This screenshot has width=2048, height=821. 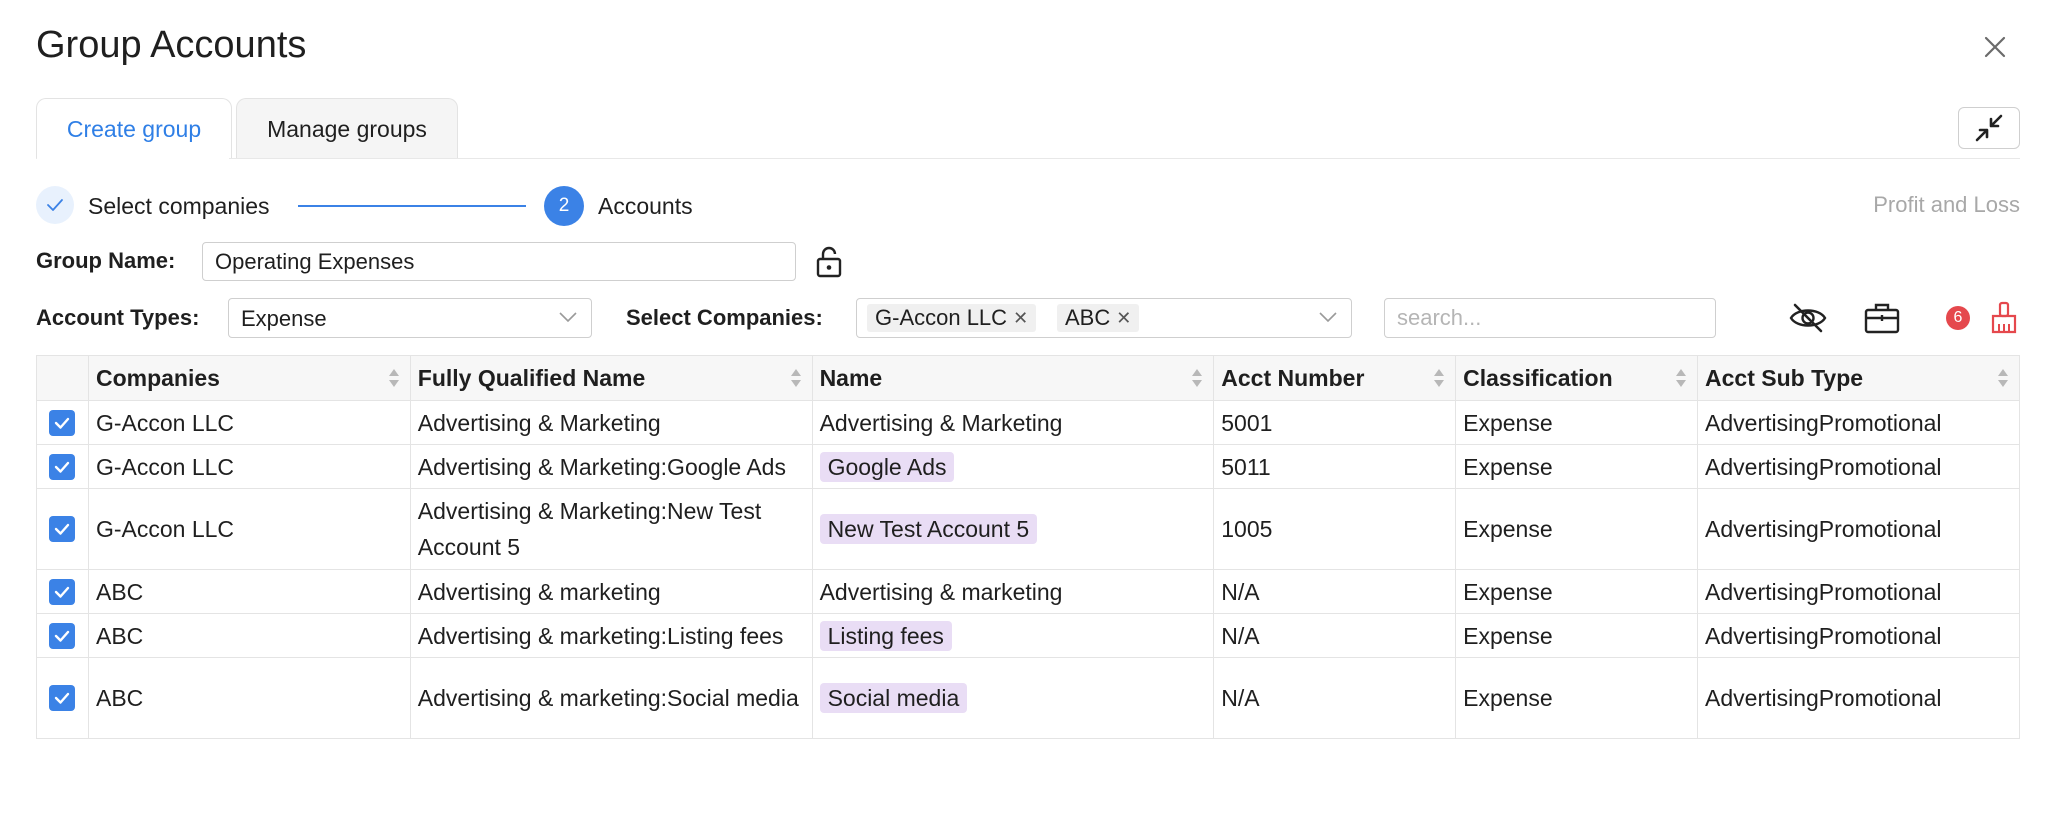 What do you see at coordinates (1335, 466) in the screenshot?
I see `cell-acct-number: 5011` at bounding box center [1335, 466].